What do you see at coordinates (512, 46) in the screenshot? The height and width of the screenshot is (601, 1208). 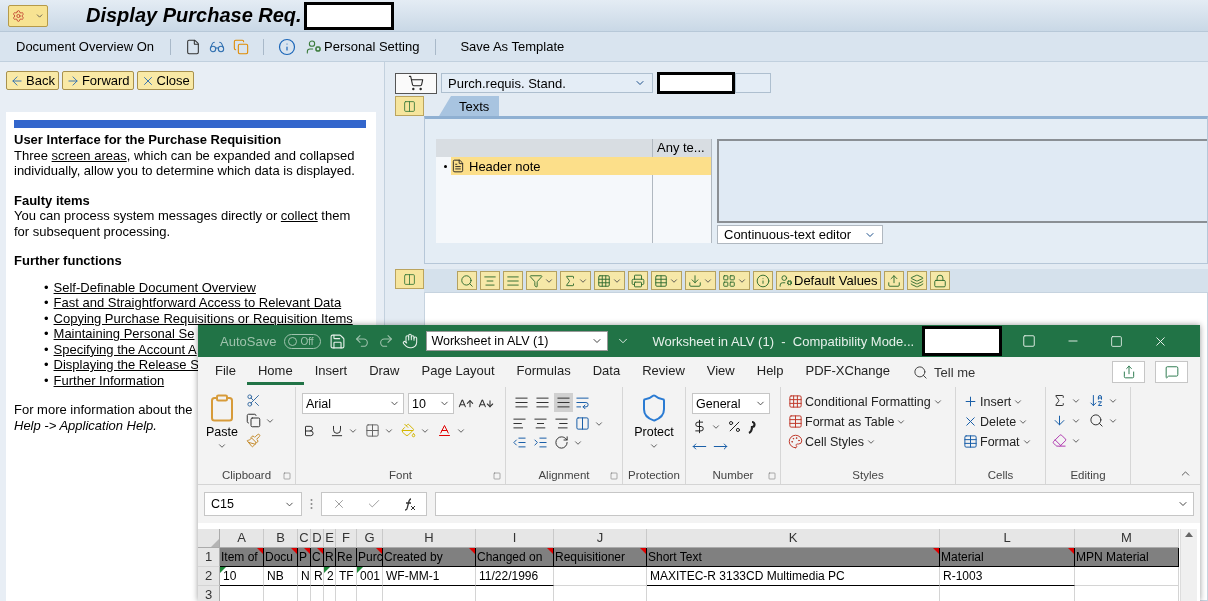 I see `save-template-button: Save As Template` at bounding box center [512, 46].